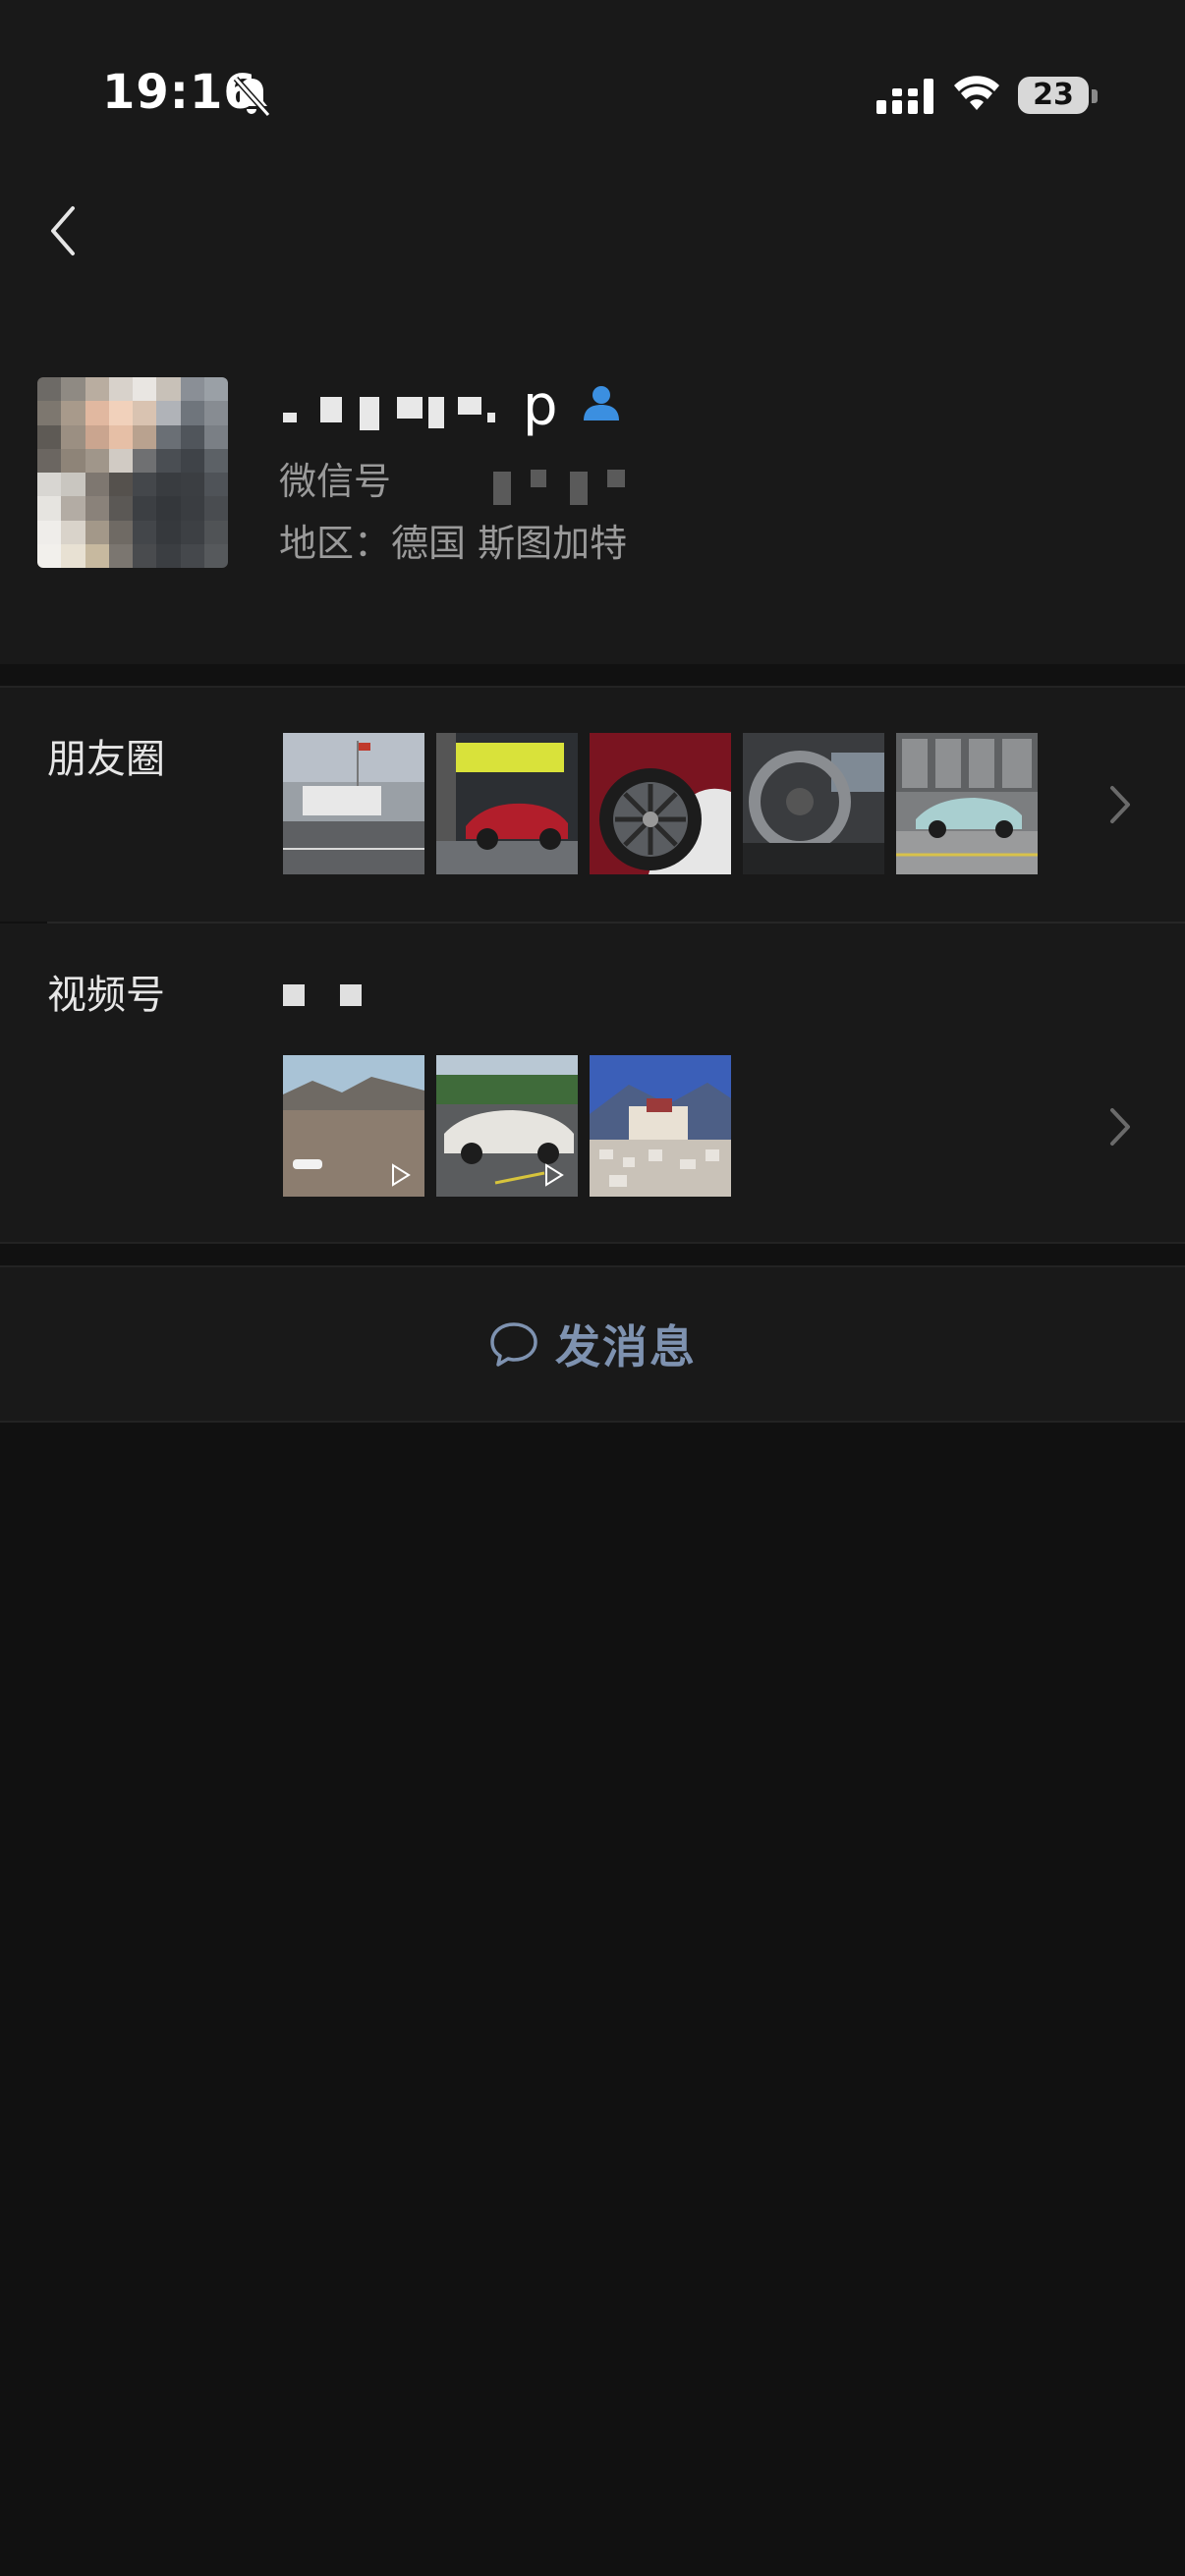 The height and width of the screenshot is (2576, 1185). I want to click on send-message-content: 发消息, so click(592, 1344).